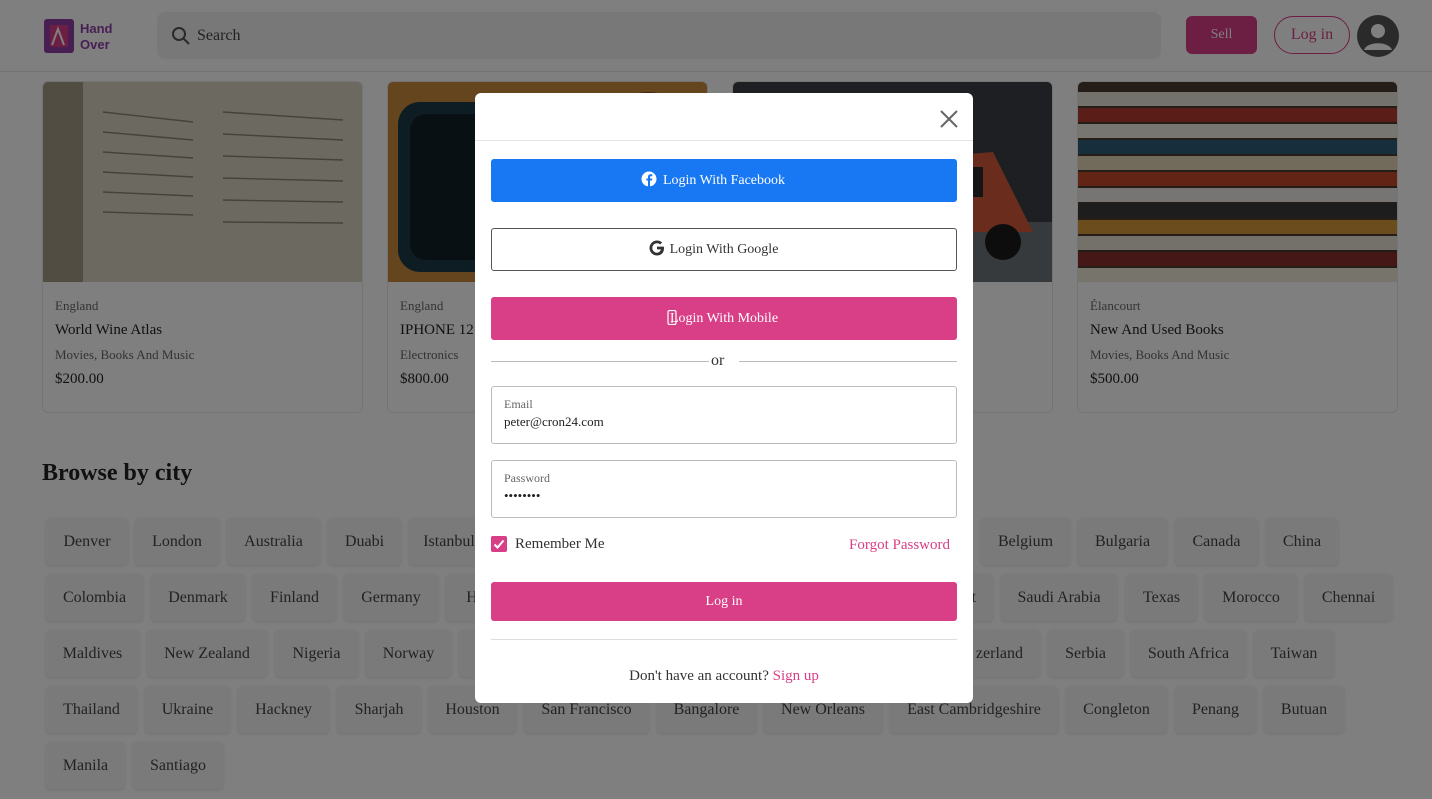 The image size is (1432, 799). What do you see at coordinates (724, 496) in the screenshot?
I see `password-input` at bounding box center [724, 496].